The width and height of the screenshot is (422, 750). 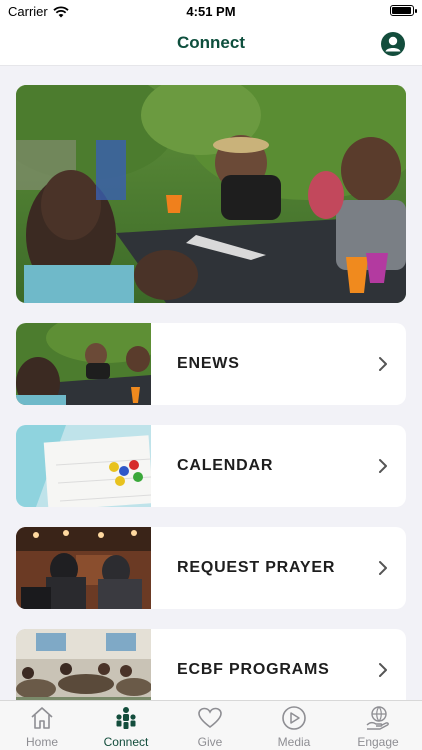 I want to click on clock: 4:51 PM, so click(x=211, y=11).